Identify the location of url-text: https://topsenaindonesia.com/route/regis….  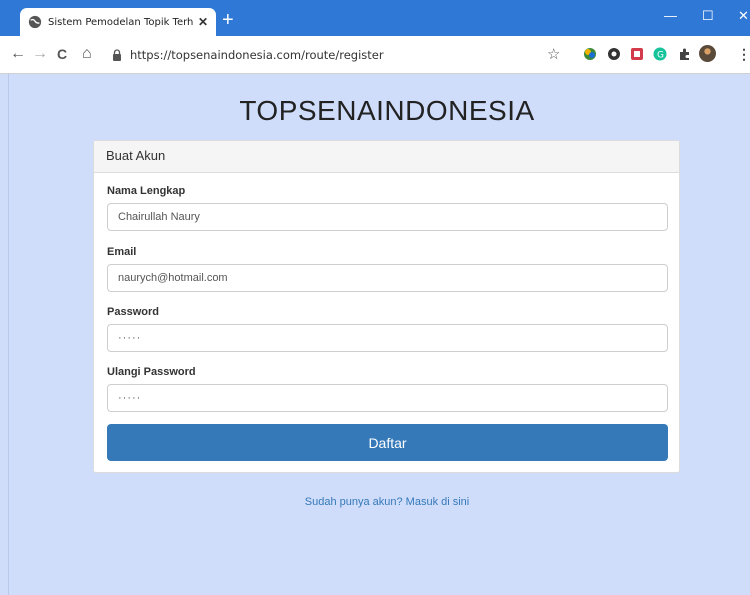
(257, 55).